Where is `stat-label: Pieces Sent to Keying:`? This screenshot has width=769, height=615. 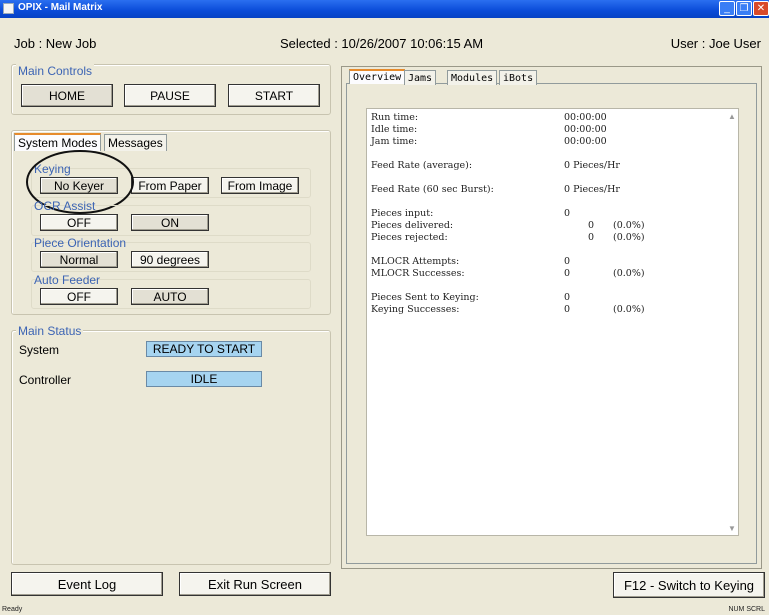
stat-label: Pieces Sent to Keying: is located at coordinates (425, 297).